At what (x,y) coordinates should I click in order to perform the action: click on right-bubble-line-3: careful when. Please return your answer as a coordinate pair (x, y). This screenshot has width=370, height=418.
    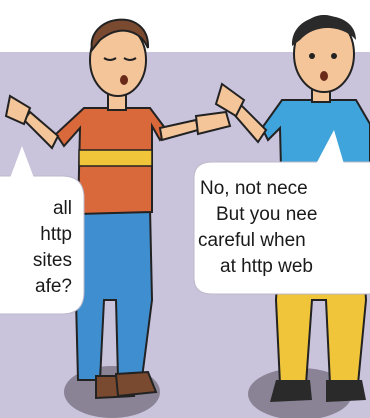
    Looking at the image, I should click on (252, 240).